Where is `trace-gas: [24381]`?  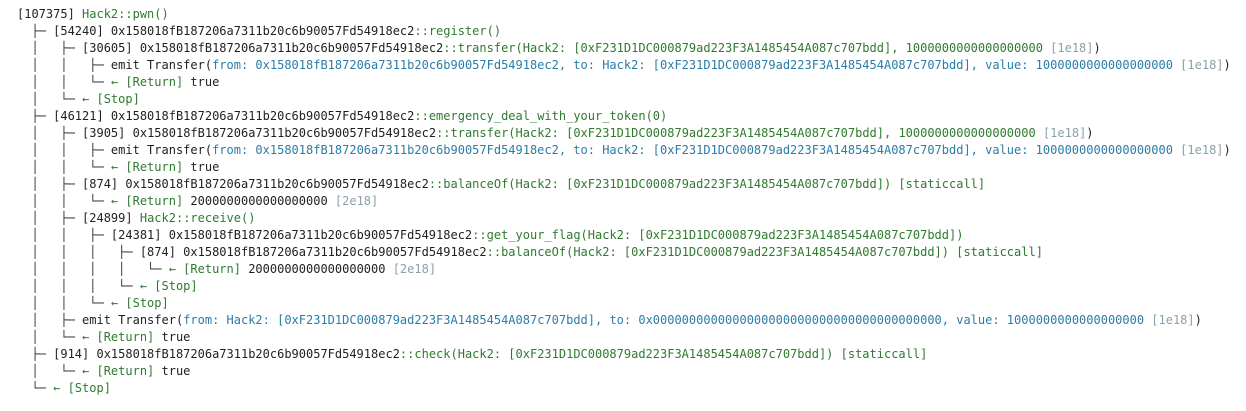
trace-gas: [24381] is located at coordinates (136, 235).